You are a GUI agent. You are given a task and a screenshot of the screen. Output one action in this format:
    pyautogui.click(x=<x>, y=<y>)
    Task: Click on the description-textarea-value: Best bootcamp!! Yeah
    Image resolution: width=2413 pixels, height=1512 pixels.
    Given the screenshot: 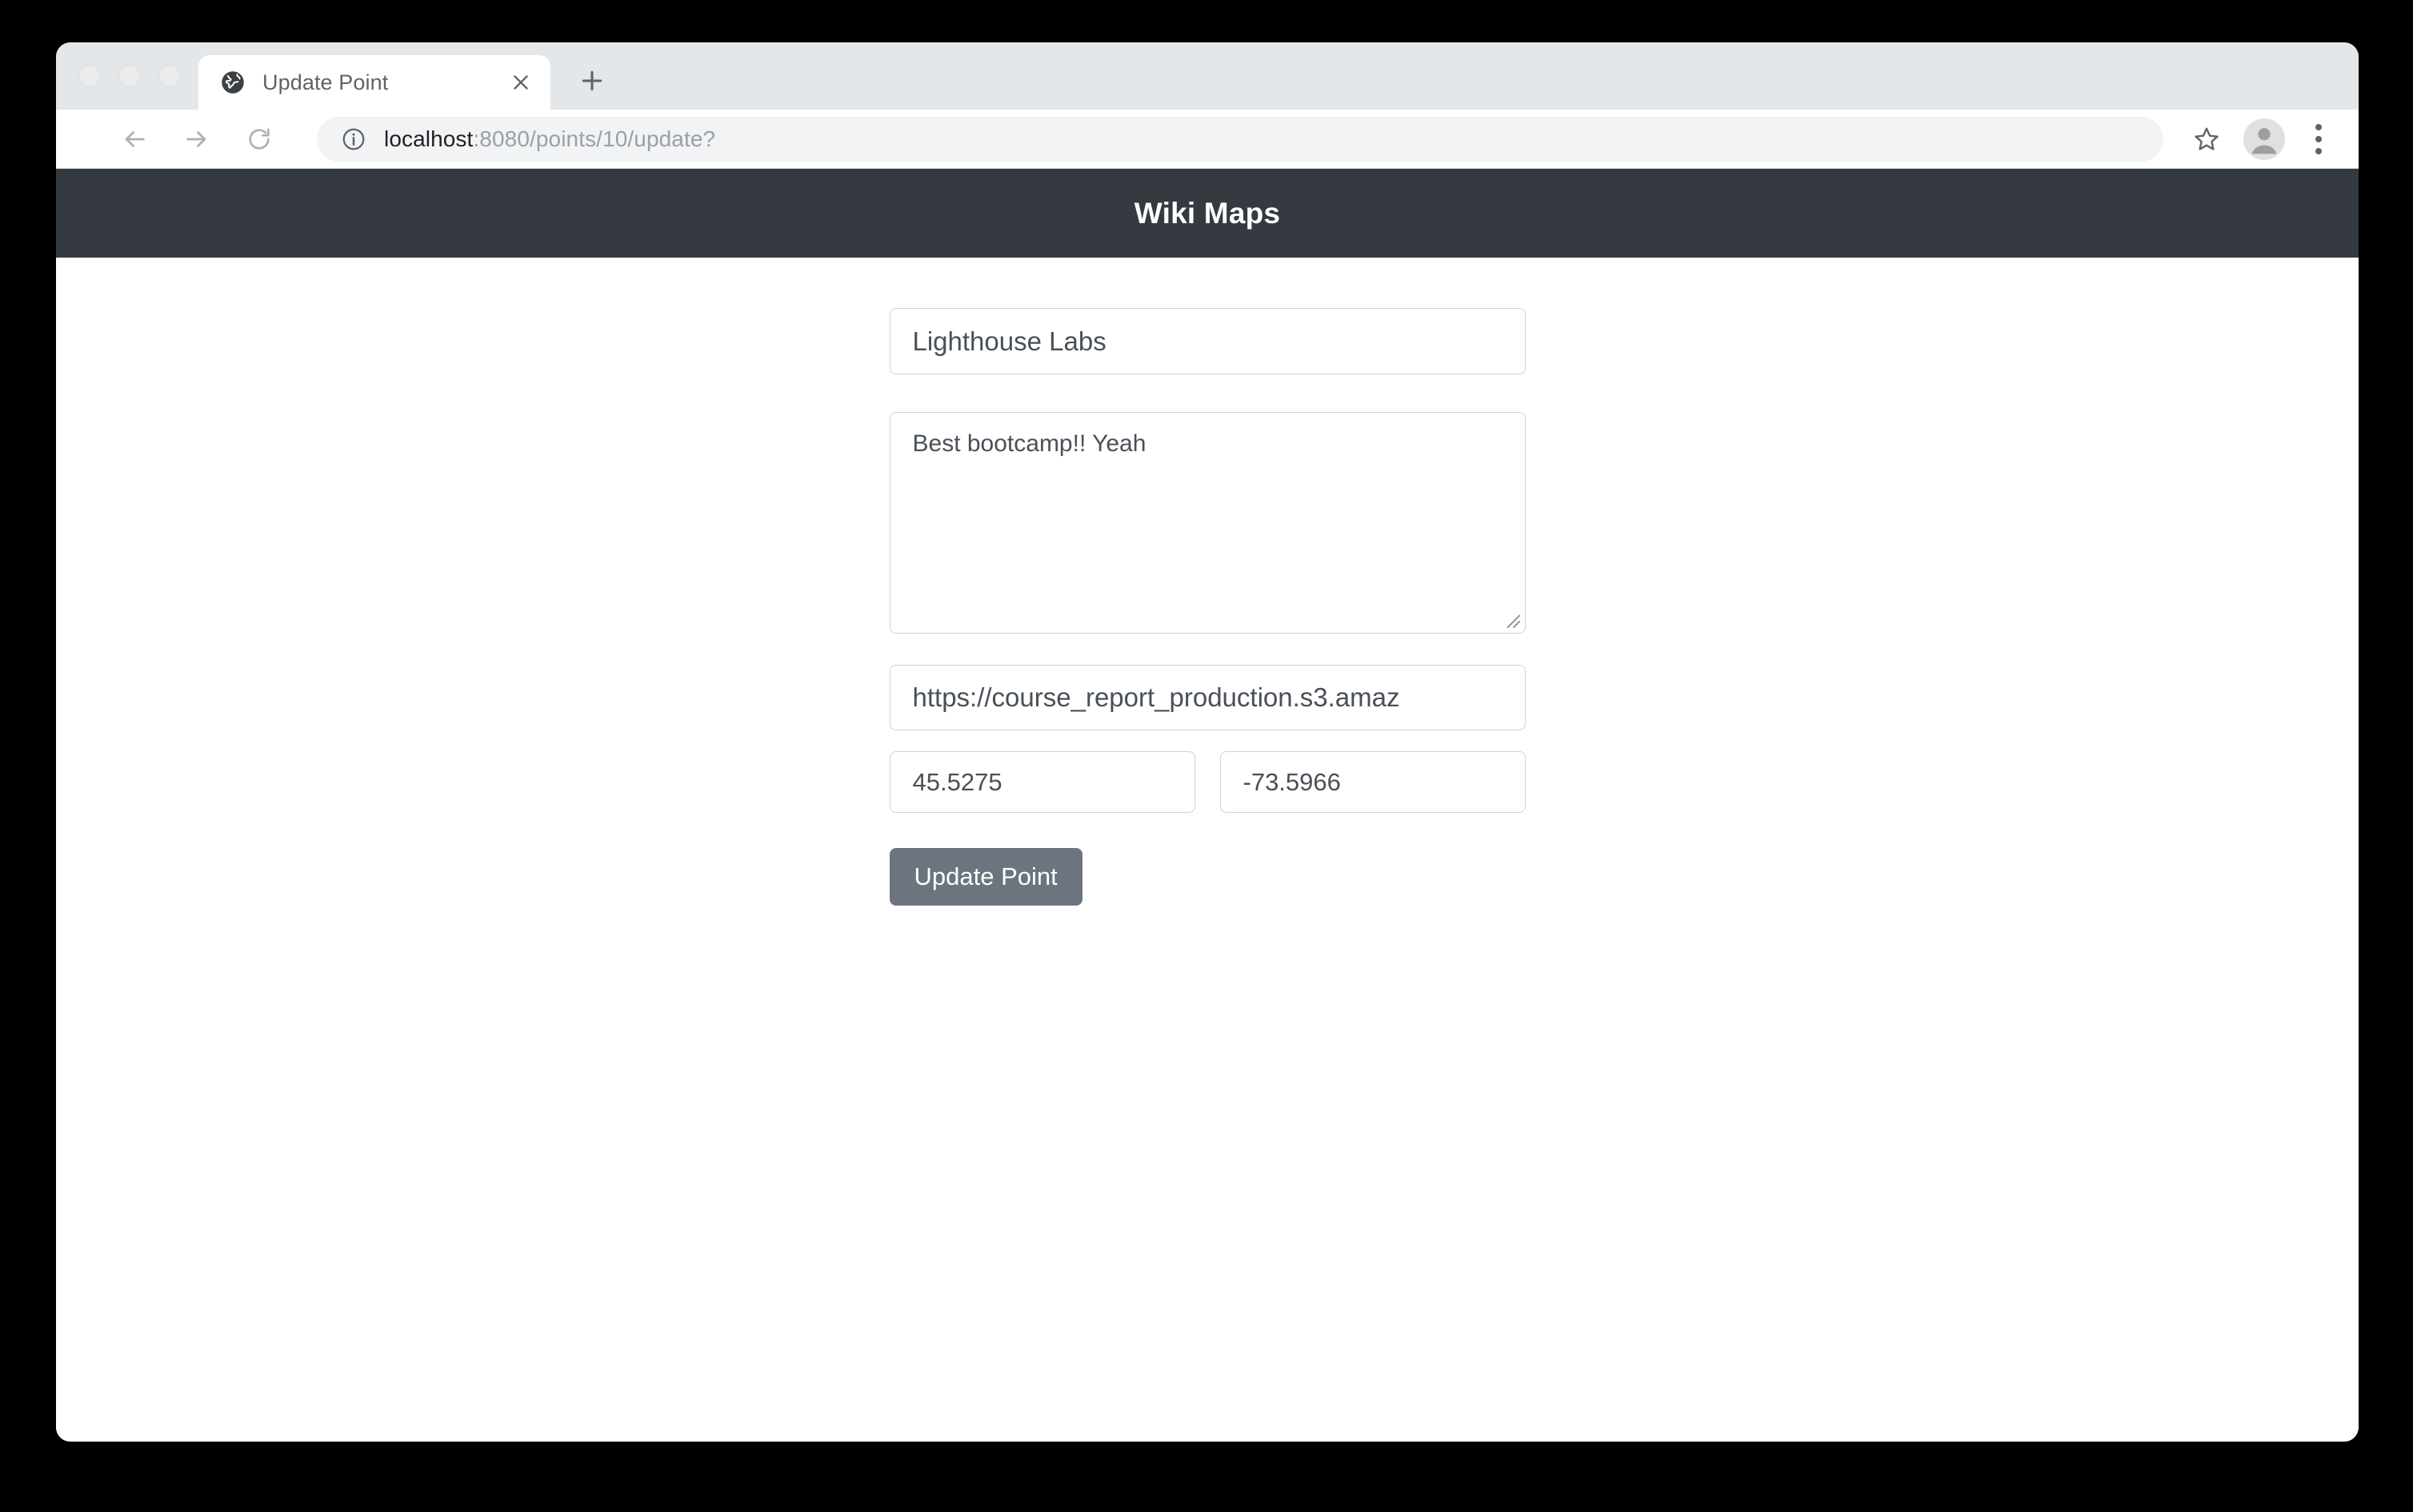 What is the action you would take?
    pyautogui.click(x=1029, y=443)
    